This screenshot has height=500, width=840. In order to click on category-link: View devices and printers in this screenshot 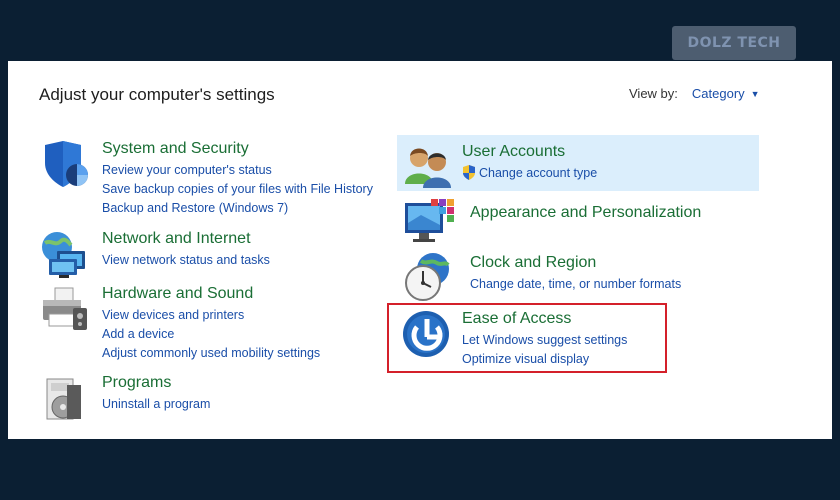, I will do `click(211, 315)`.